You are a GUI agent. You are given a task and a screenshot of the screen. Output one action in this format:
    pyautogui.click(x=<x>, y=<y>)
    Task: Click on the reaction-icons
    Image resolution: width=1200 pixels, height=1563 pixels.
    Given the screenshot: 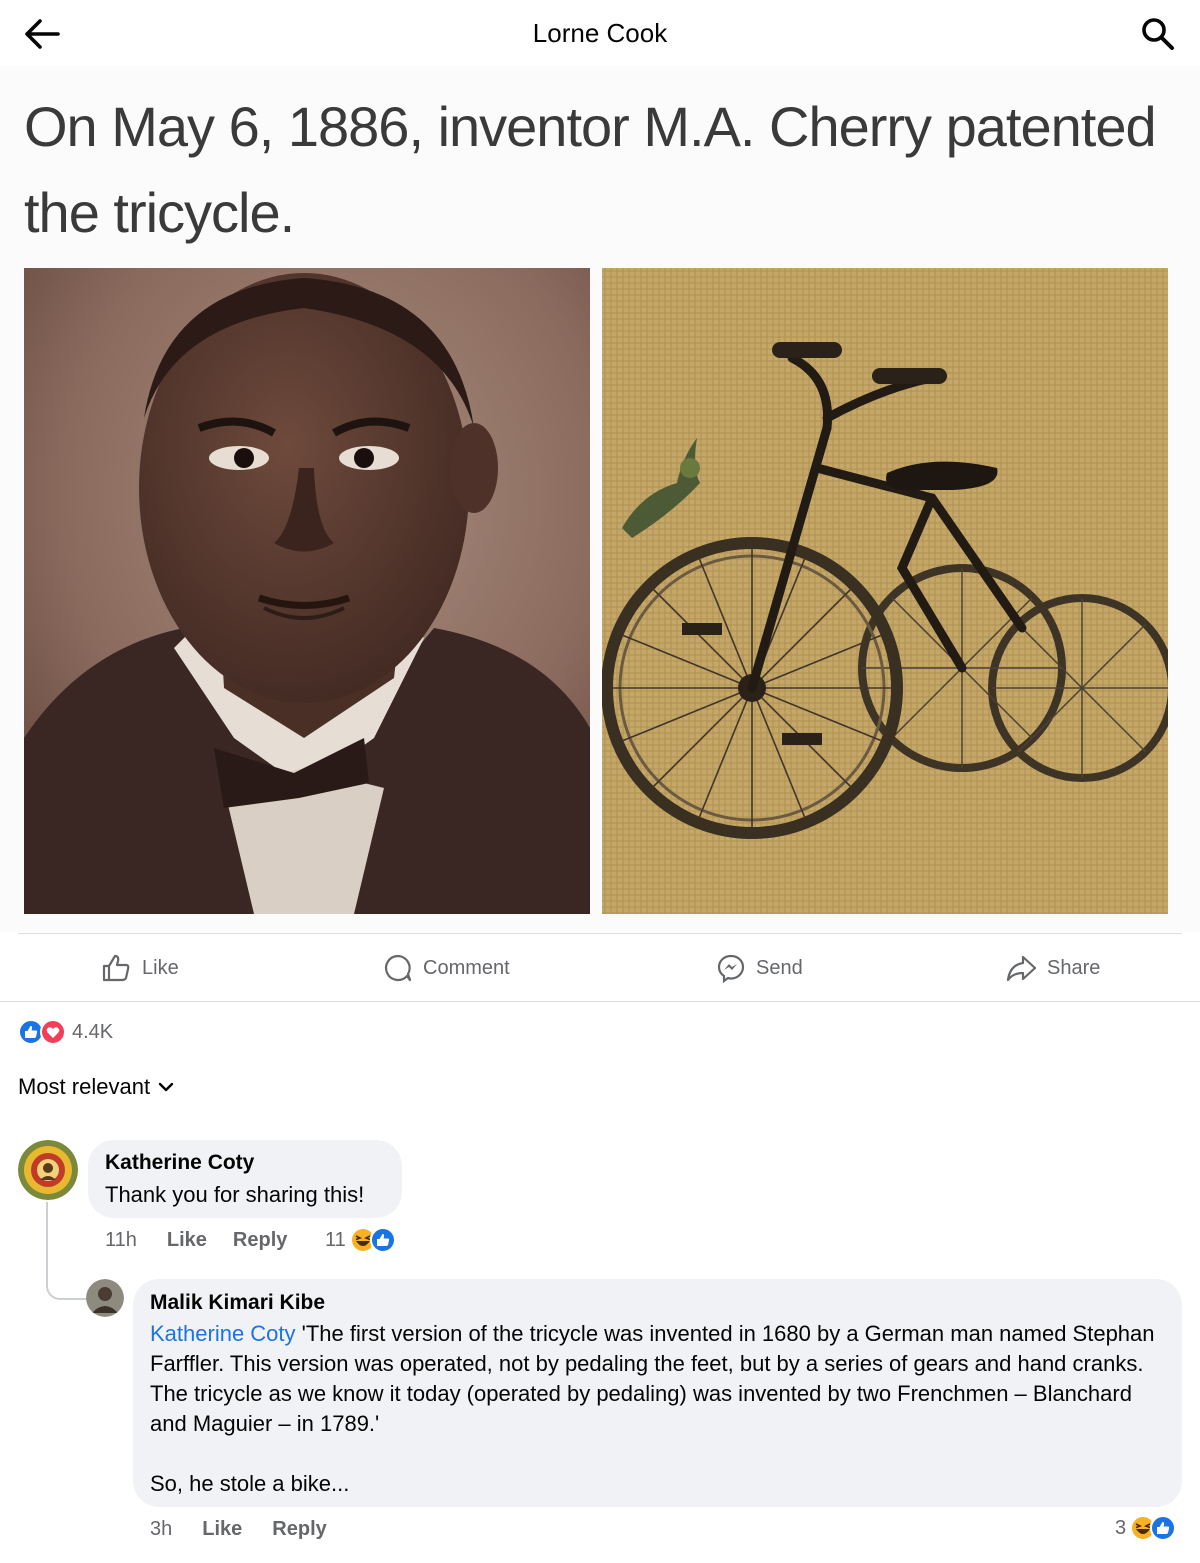 What is the action you would take?
    pyautogui.click(x=42, y=1032)
    